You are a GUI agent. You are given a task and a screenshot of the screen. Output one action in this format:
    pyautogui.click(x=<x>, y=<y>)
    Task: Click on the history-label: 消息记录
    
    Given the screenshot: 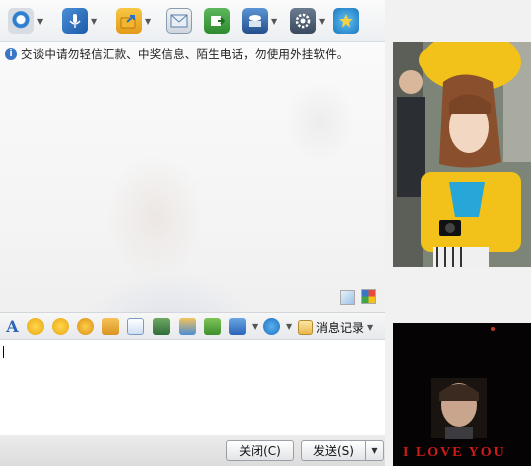 What is the action you would take?
    pyautogui.click(x=340, y=327)
    